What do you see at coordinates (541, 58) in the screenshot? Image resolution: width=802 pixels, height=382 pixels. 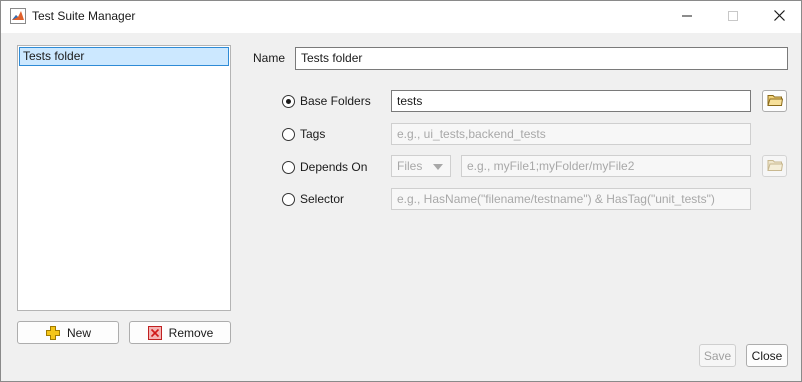 I see `name-input: Tests folder` at bounding box center [541, 58].